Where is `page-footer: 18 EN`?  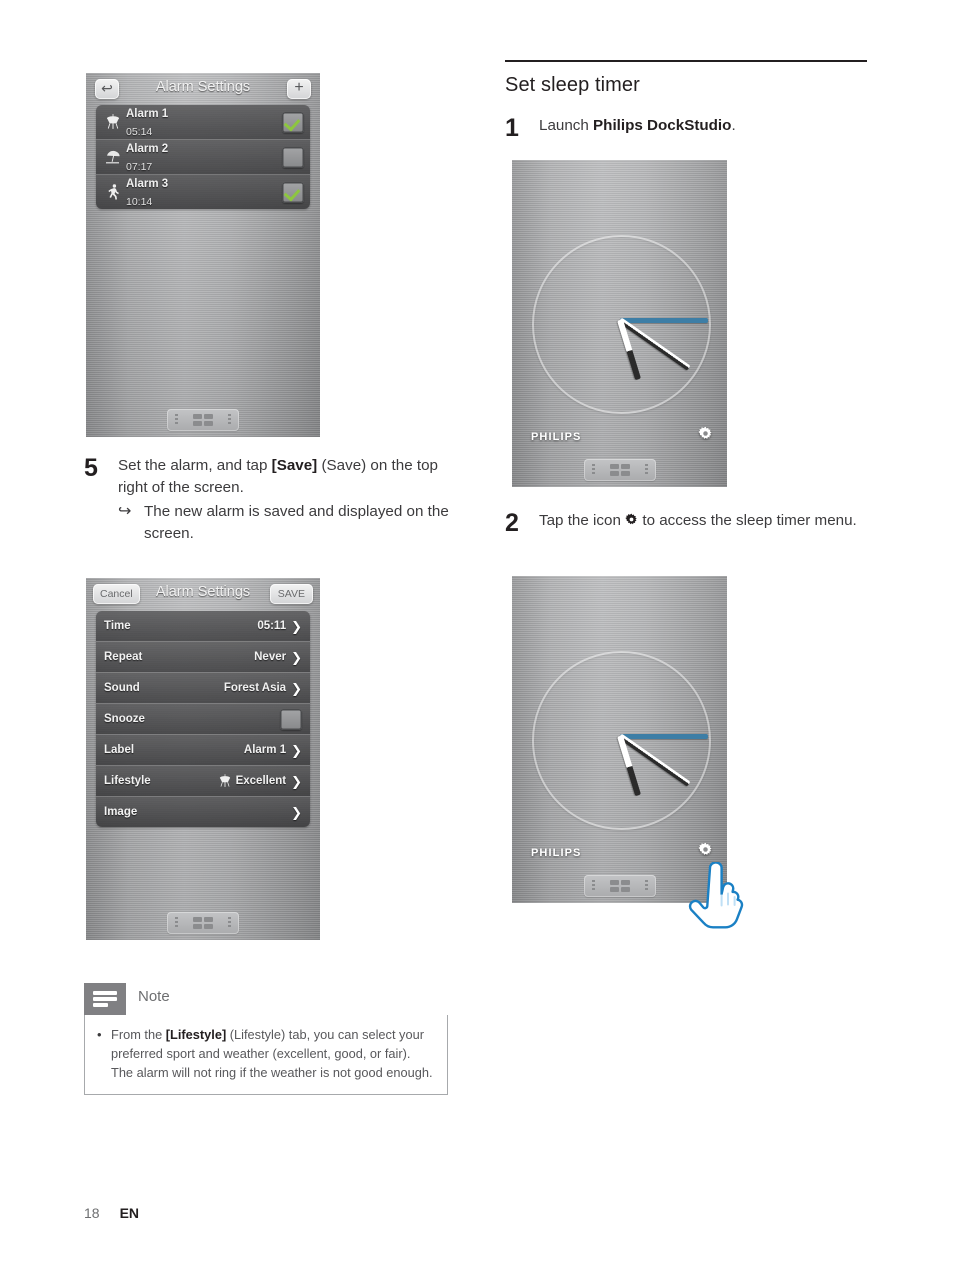
page-footer: 18 EN is located at coordinates (111, 1213).